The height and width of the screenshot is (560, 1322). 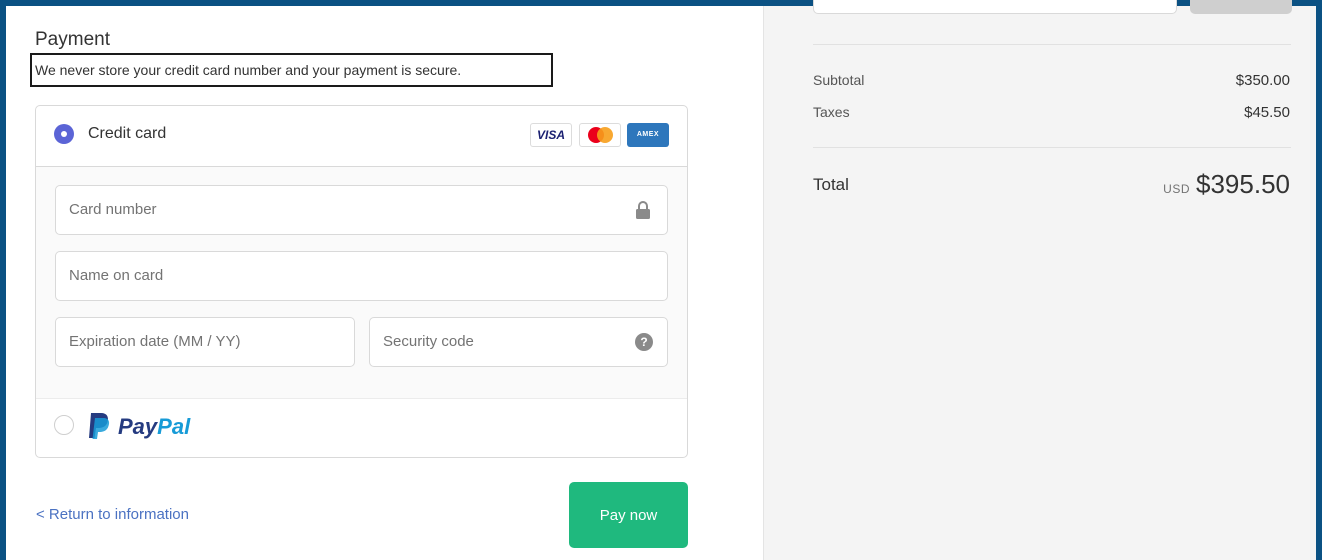 I want to click on mastercard-logo, so click(x=600, y=135).